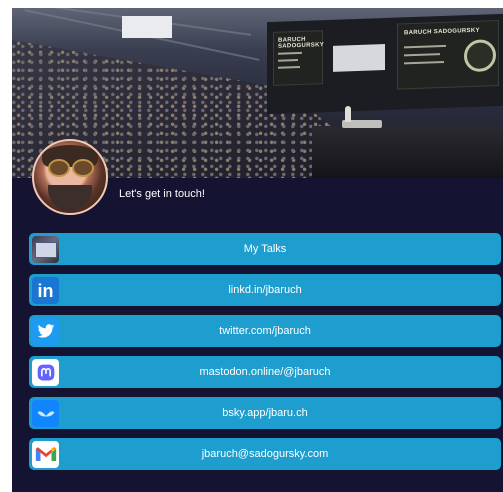 This screenshot has height=492, width=503. What do you see at coordinates (162, 194) in the screenshot?
I see `profile-tagline: Let's get in touch!` at bounding box center [162, 194].